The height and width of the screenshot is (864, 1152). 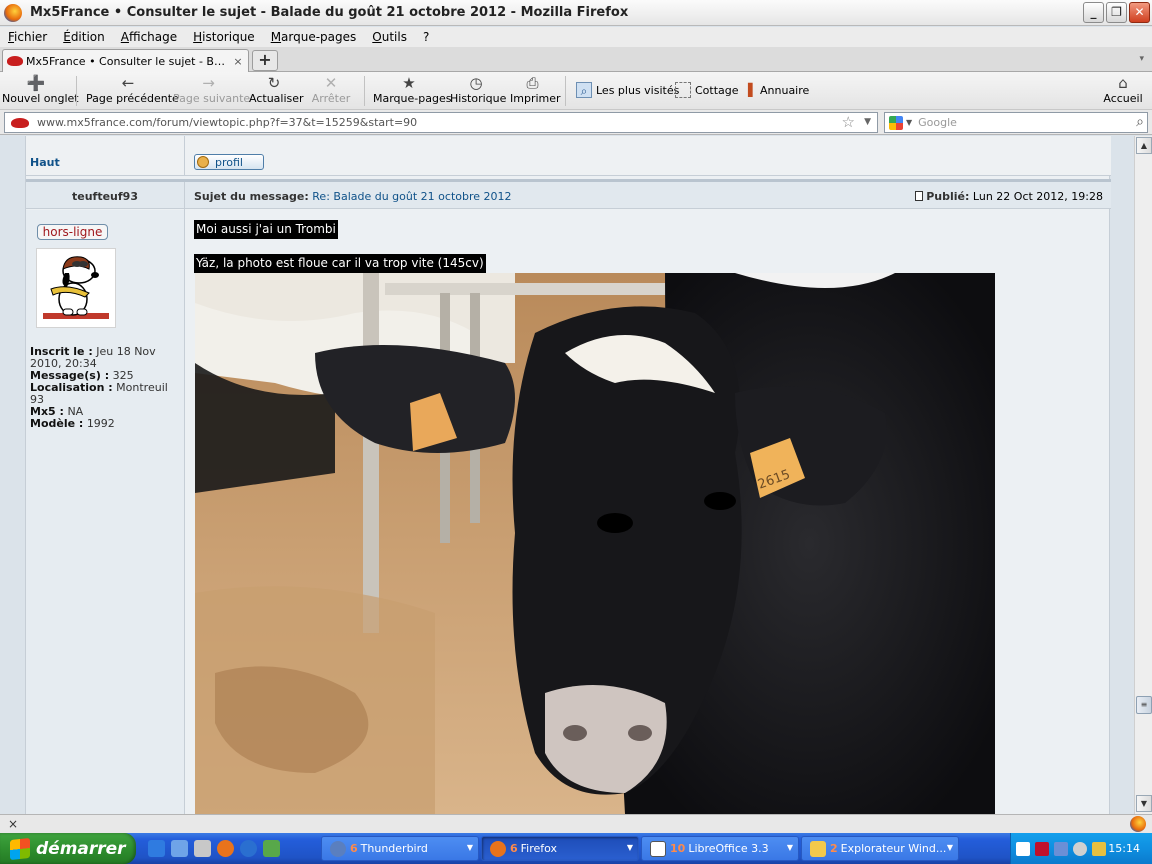 What do you see at coordinates (1138, 824) in the screenshot?
I see `firefox-addon-icon` at bounding box center [1138, 824].